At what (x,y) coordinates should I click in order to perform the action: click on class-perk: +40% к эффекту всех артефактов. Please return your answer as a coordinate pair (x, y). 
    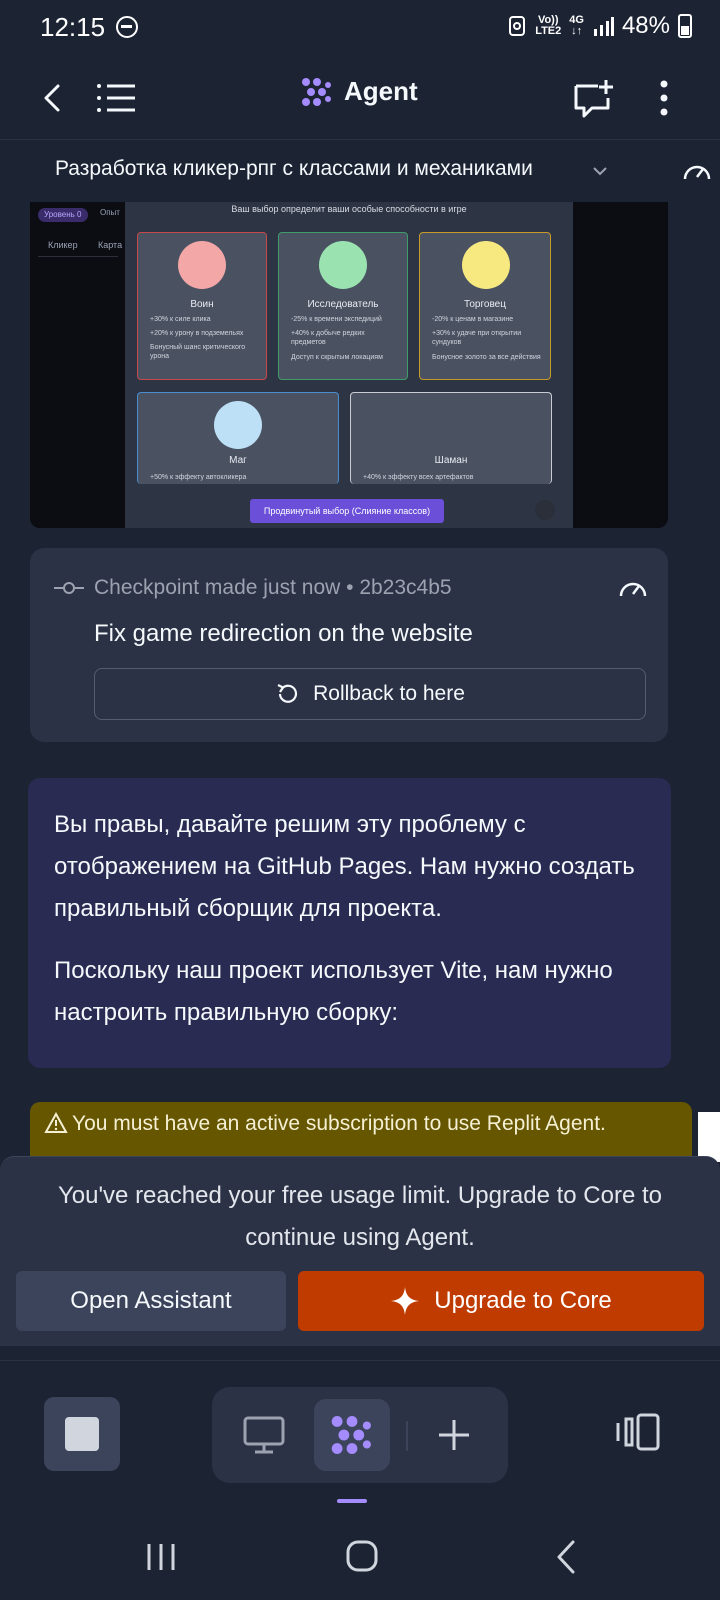
    Looking at the image, I should click on (418, 477).